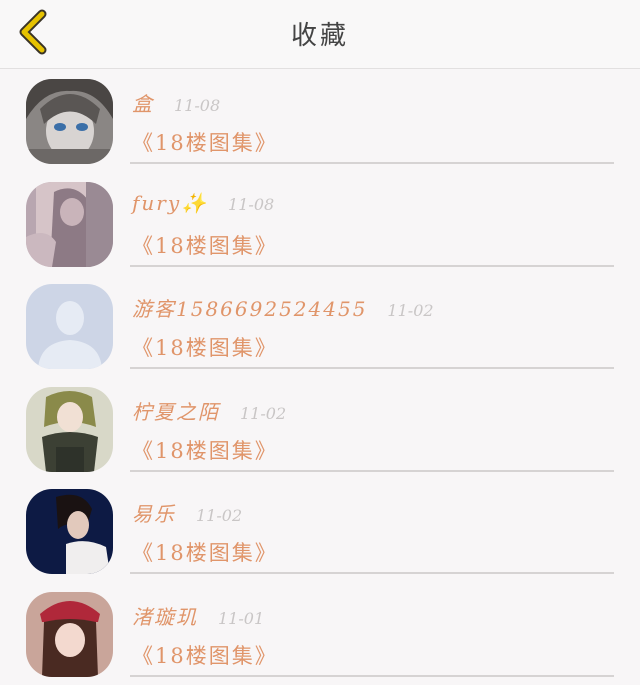  Describe the element at coordinates (165, 615) in the screenshot. I see `user-name: 渚璇玑` at that location.